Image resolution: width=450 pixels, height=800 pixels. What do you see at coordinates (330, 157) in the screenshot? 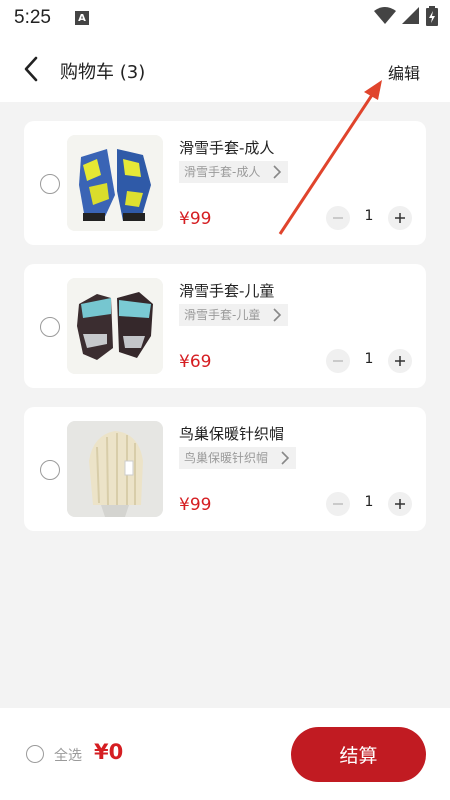
I see `annotation-arrow-icon` at bounding box center [330, 157].